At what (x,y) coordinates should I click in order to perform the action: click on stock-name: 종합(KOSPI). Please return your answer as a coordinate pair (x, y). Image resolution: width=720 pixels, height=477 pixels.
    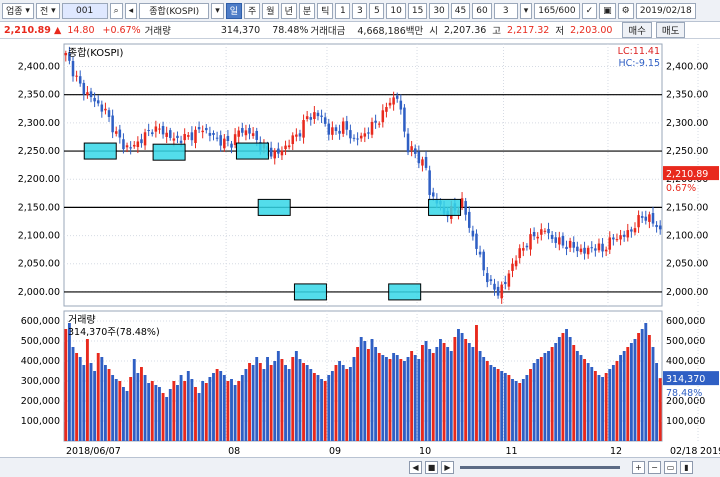
    Looking at the image, I should click on (174, 10).